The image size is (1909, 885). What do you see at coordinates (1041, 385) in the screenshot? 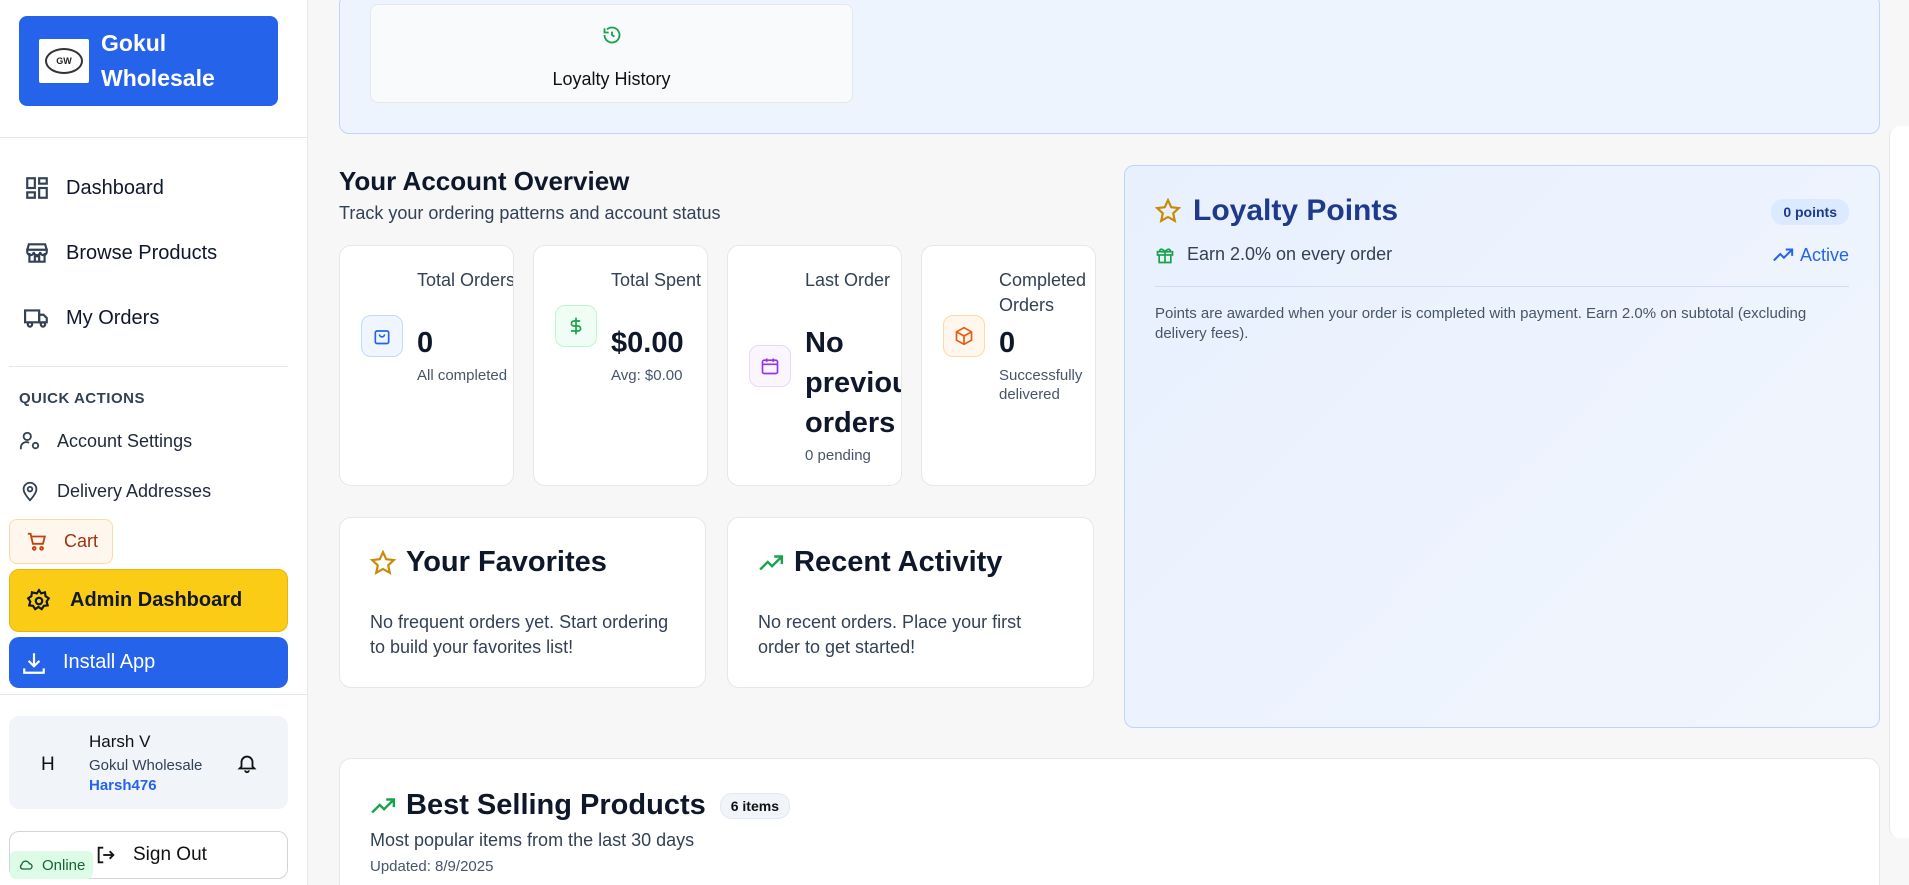
I see `stat-note: Successfully delivered` at bounding box center [1041, 385].